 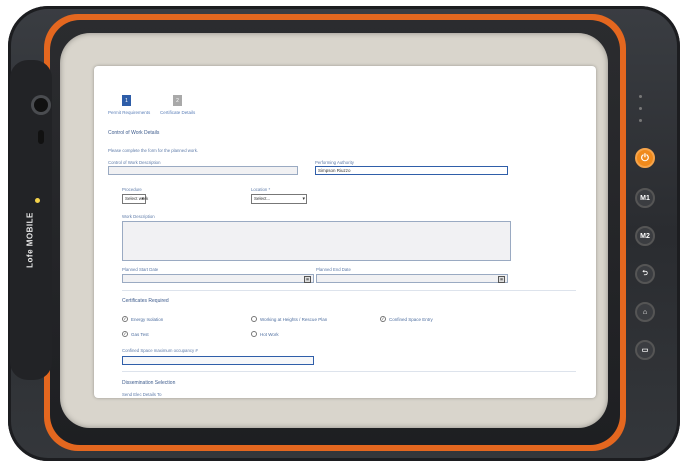 I want to click on section-heading-certificates: Certificates Required, so click(x=145, y=301).